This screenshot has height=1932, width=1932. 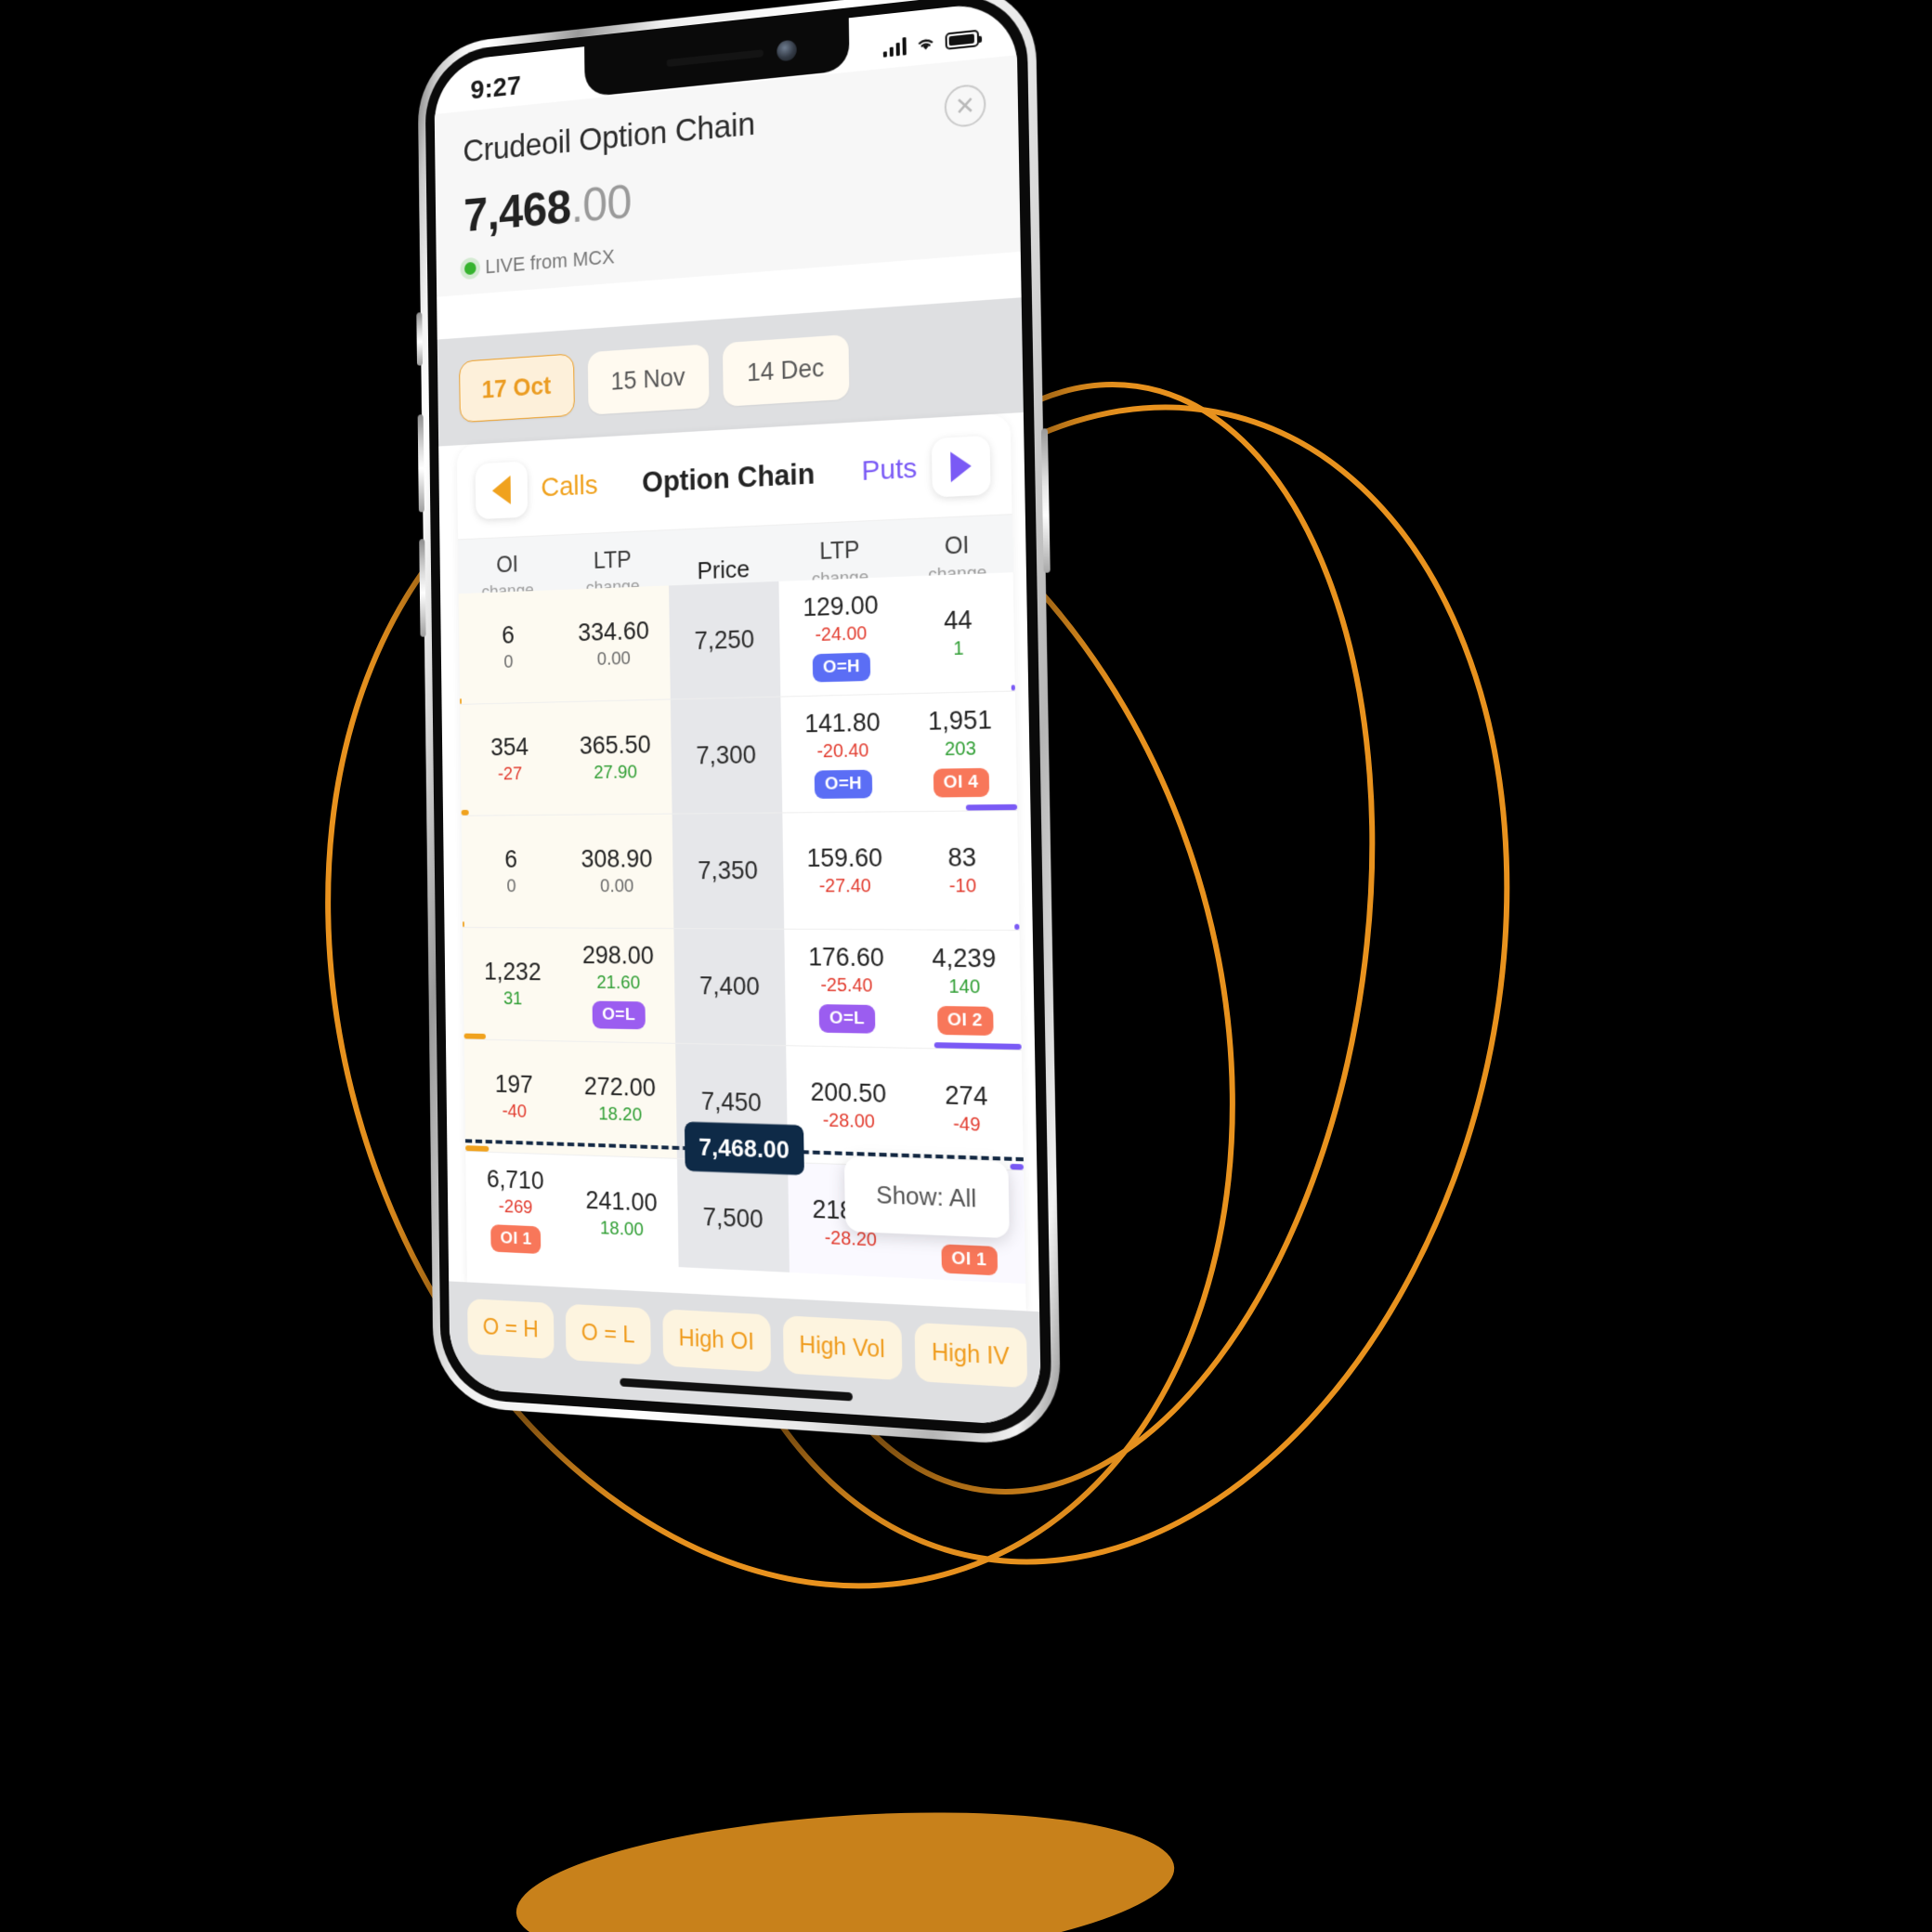 I want to click on col-label: Price, so click(x=724, y=570).